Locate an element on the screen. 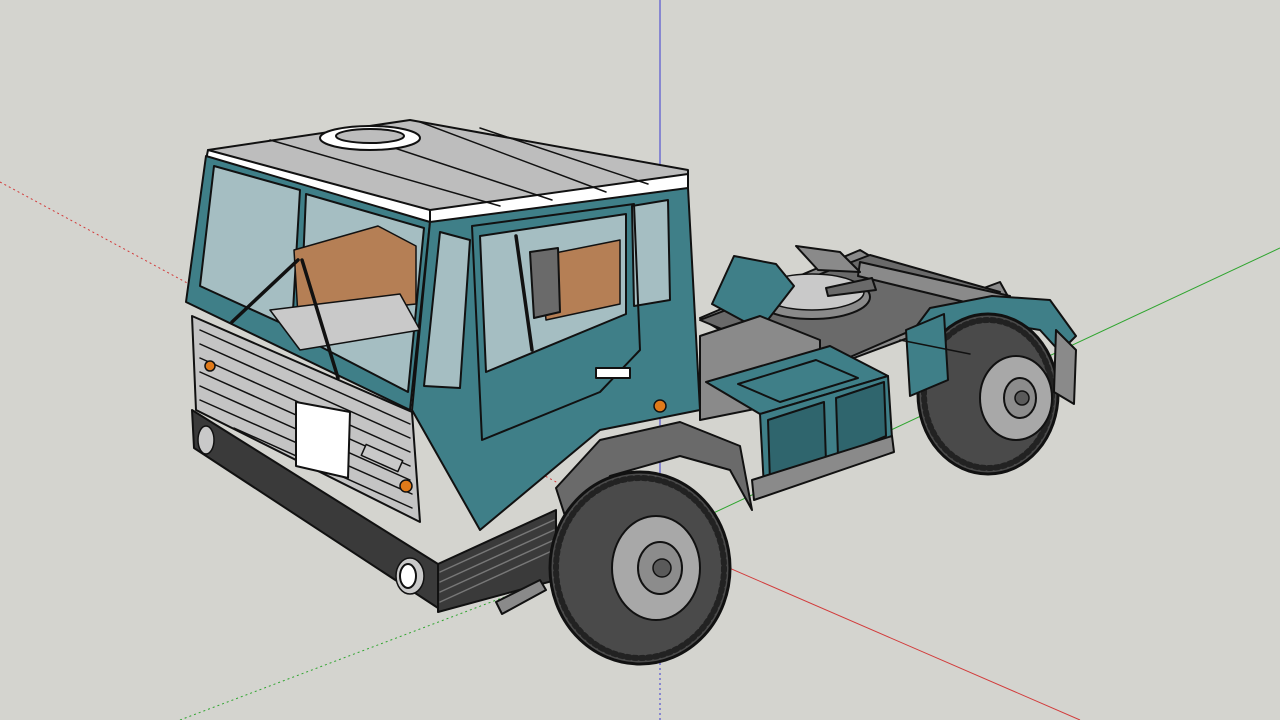 This screenshot has height=720, width=1280. bumper-side is located at coordinates (497, 561).